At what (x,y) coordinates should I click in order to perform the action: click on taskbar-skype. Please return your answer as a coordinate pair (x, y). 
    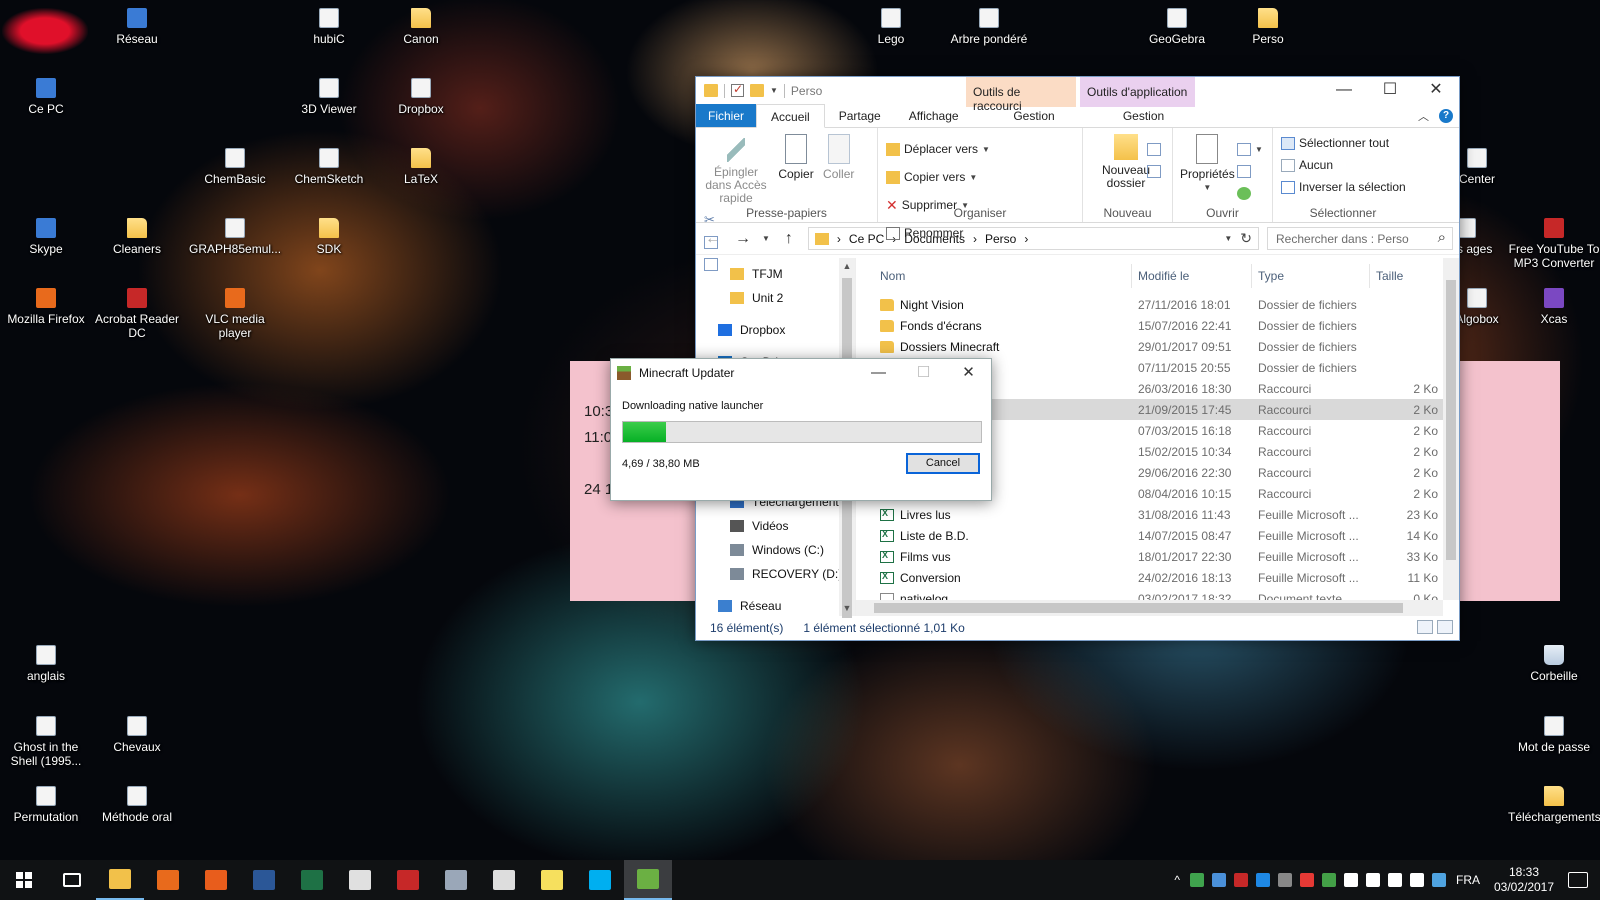
    Looking at the image, I should click on (600, 880).